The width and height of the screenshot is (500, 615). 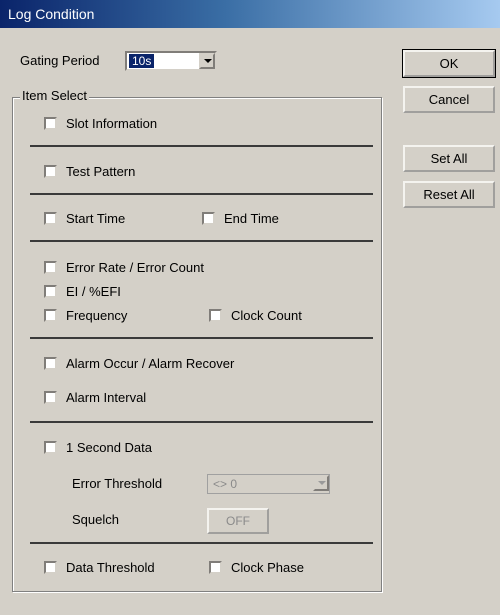 What do you see at coordinates (142, 61) in the screenshot?
I see `gating-period-value: 10s` at bounding box center [142, 61].